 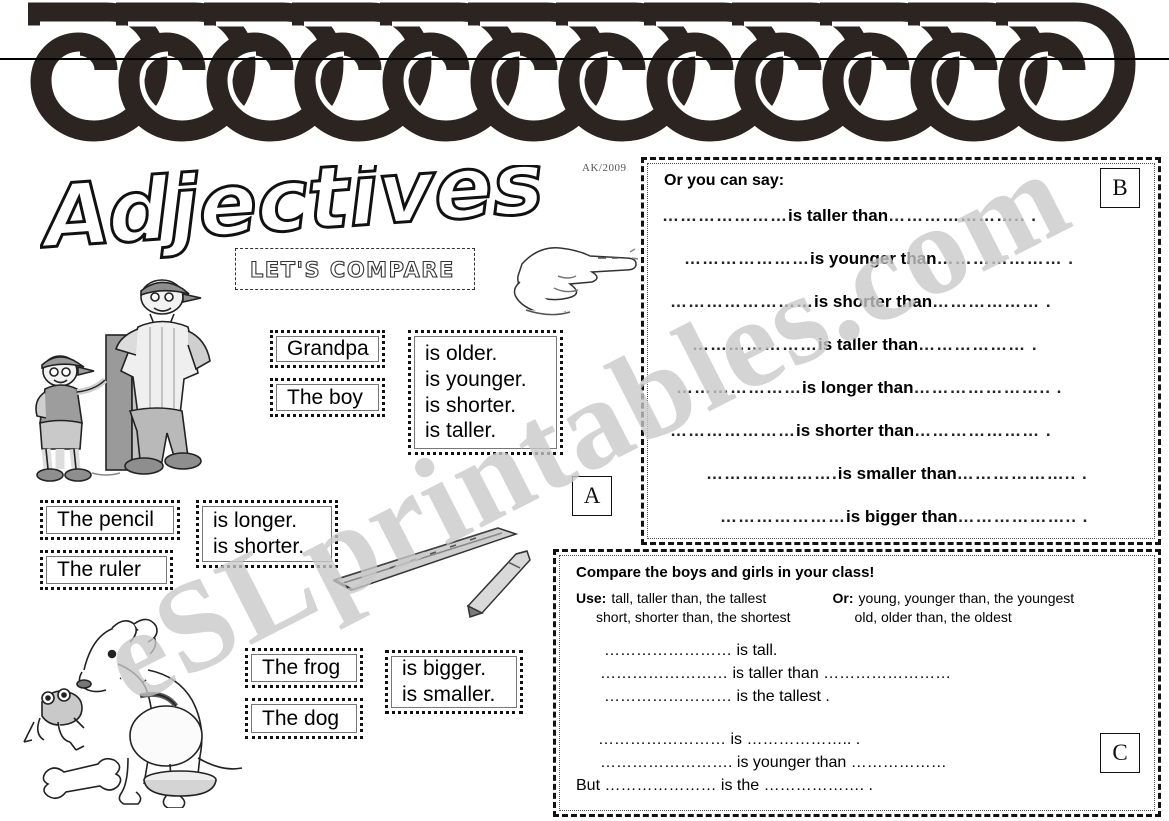 I want to click on boy-and-grandpa-illustration, so click(x=129, y=382).